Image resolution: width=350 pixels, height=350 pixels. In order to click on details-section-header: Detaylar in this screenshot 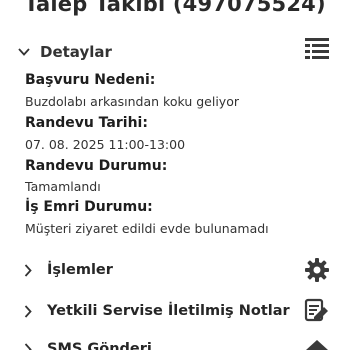, I will do `click(172, 52)`.